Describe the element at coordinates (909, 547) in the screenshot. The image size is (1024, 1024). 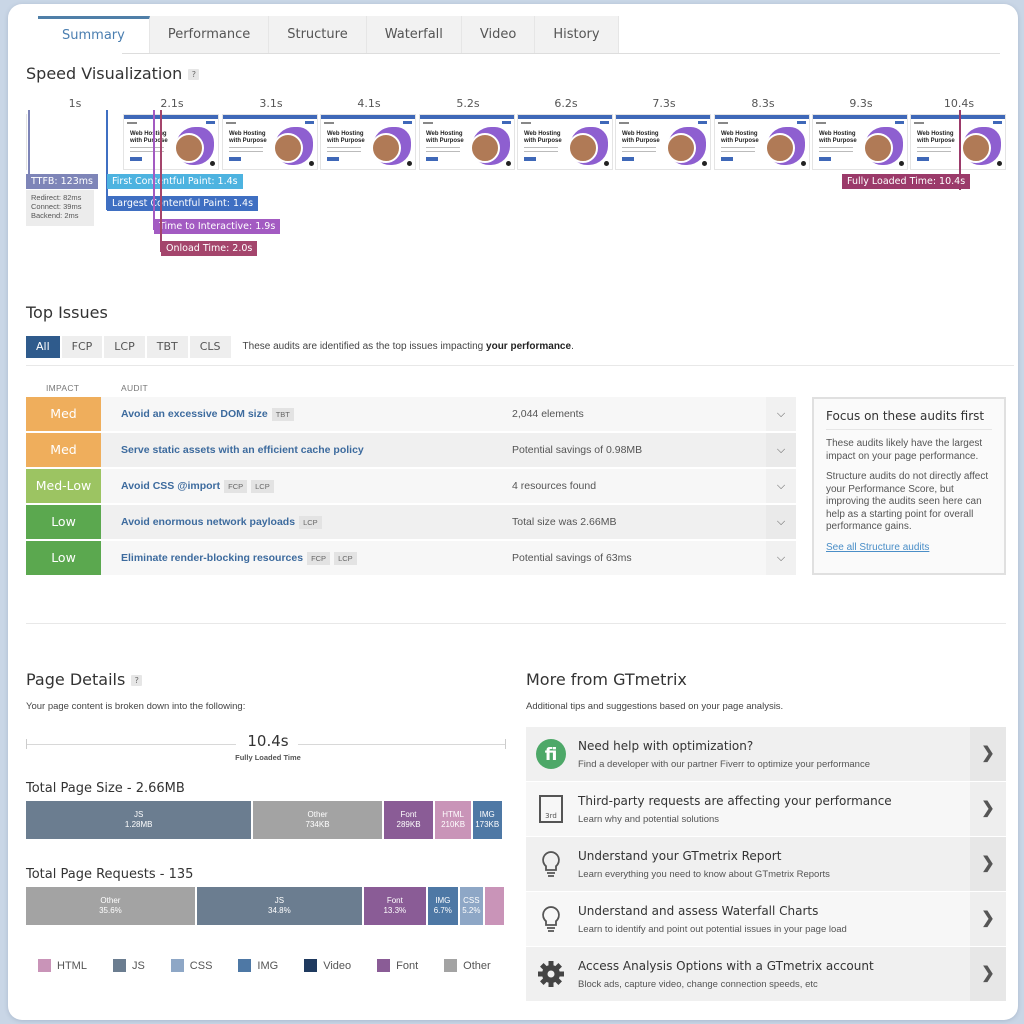
I see `see-all-structure-audits-link: See all Structure audits` at that location.